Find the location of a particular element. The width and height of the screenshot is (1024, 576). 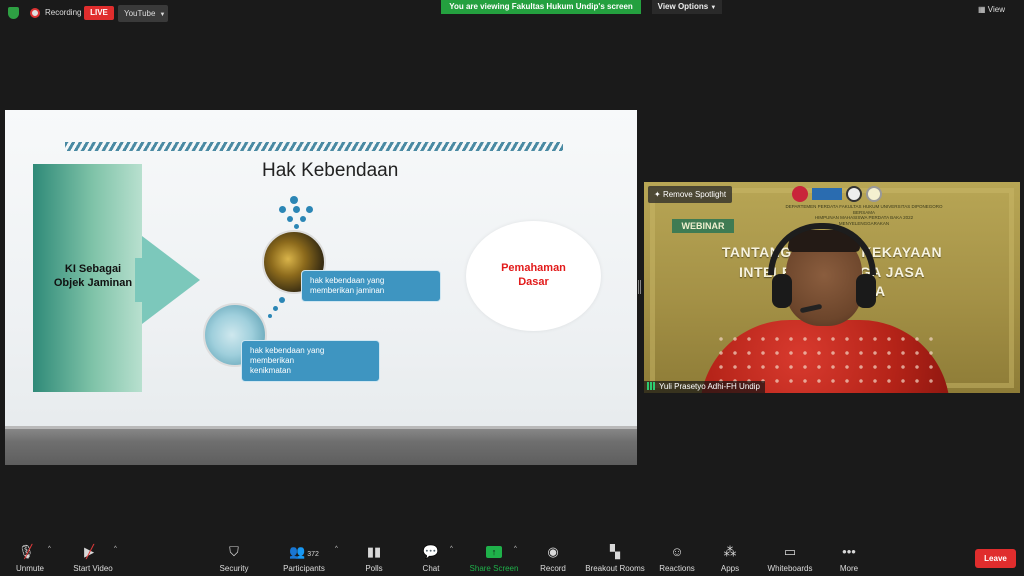

more-label: More is located at coordinates (849, 568).